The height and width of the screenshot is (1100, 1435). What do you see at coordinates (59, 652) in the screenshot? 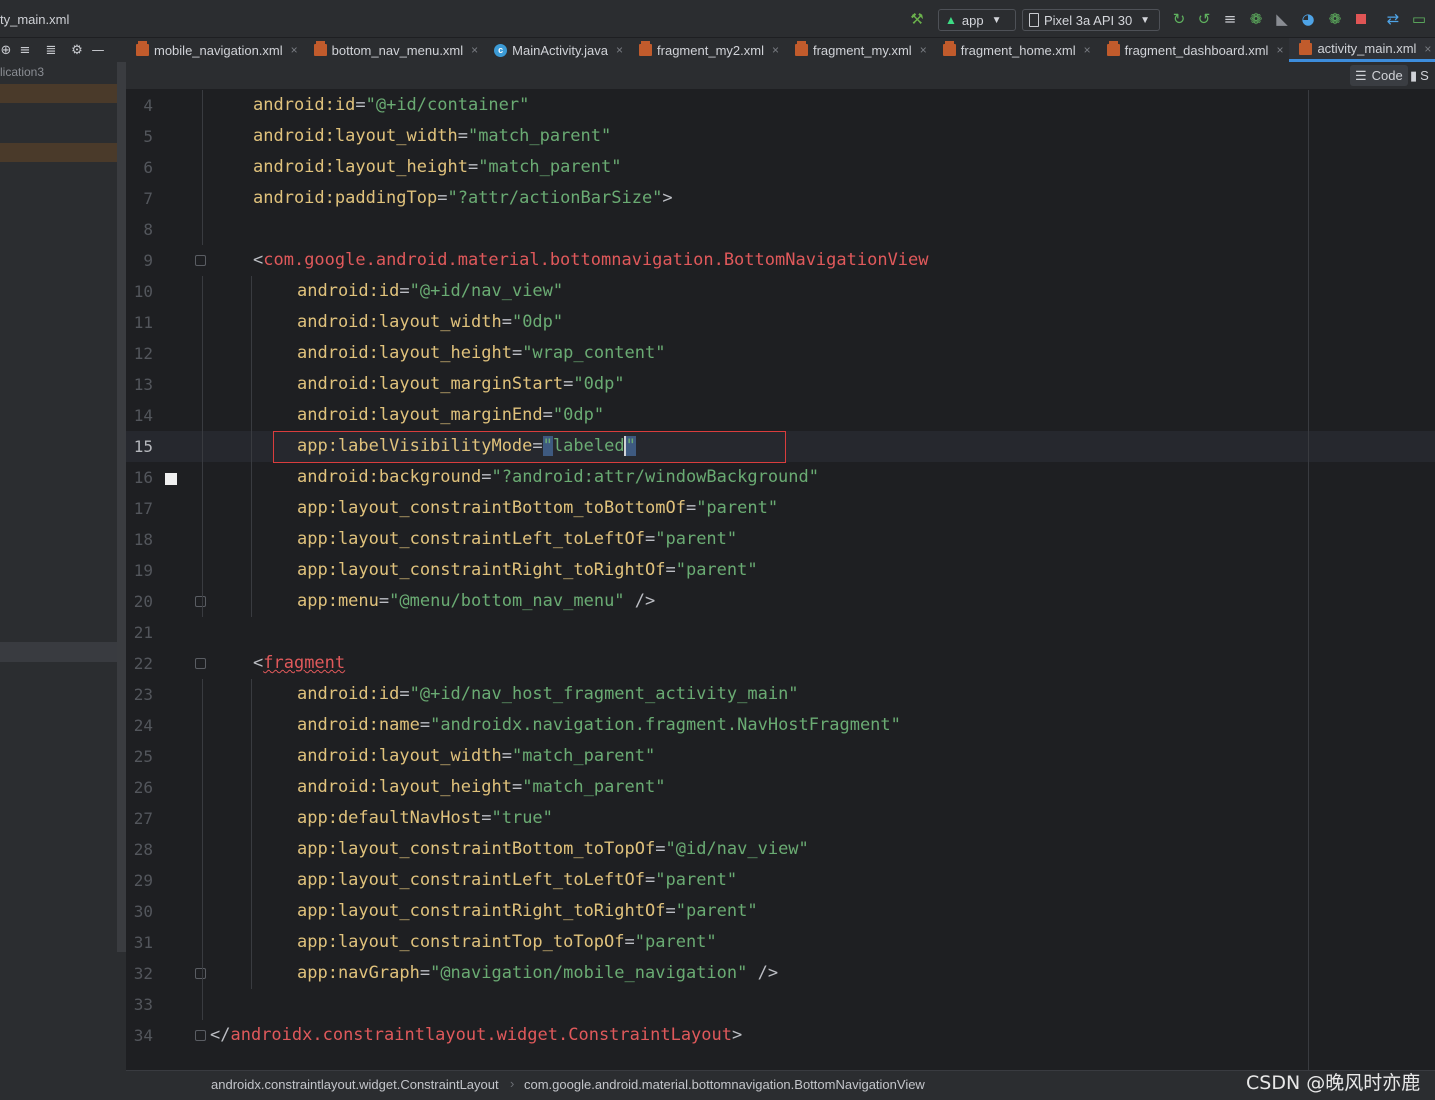
I see `tree-row-selected` at bounding box center [59, 652].